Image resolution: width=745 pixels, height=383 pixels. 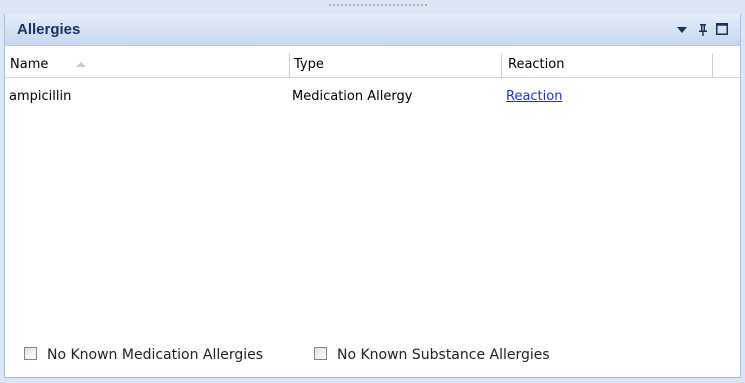 I want to click on allergy-type-cell: Medication Allergy, so click(x=352, y=96).